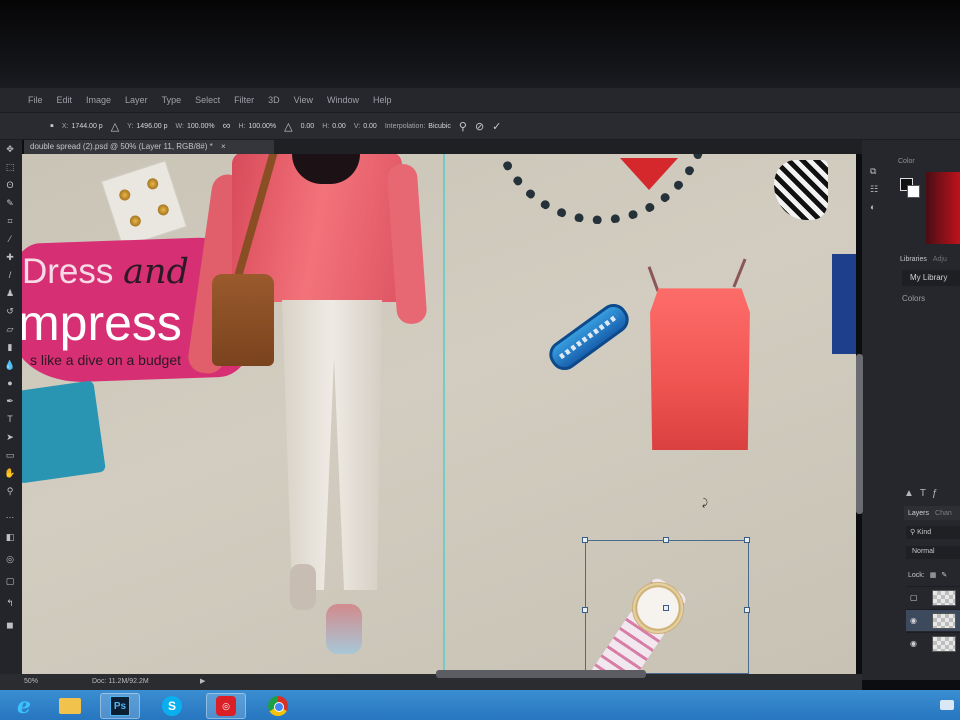 This screenshot has width=960, height=720. I want to click on blend-mode-select: Normal, so click(933, 552).